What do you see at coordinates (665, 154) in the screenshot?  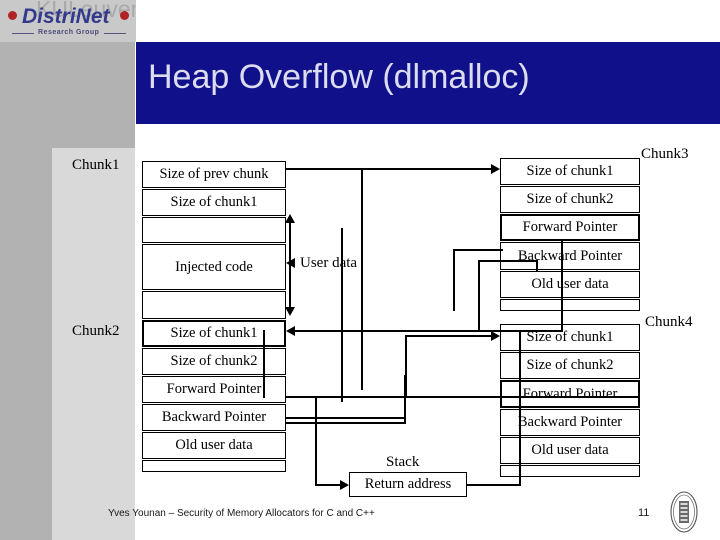 I see `chunk3-label: Chunk3` at bounding box center [665, 154].